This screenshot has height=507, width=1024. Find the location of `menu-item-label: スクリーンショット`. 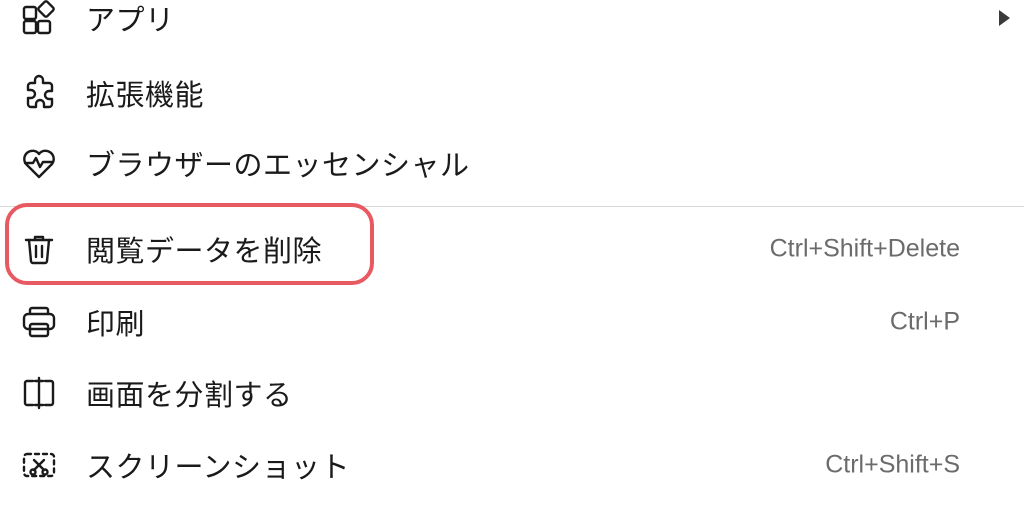

menu-item-label: スクリーンショット is located at coordinates (218, 467).